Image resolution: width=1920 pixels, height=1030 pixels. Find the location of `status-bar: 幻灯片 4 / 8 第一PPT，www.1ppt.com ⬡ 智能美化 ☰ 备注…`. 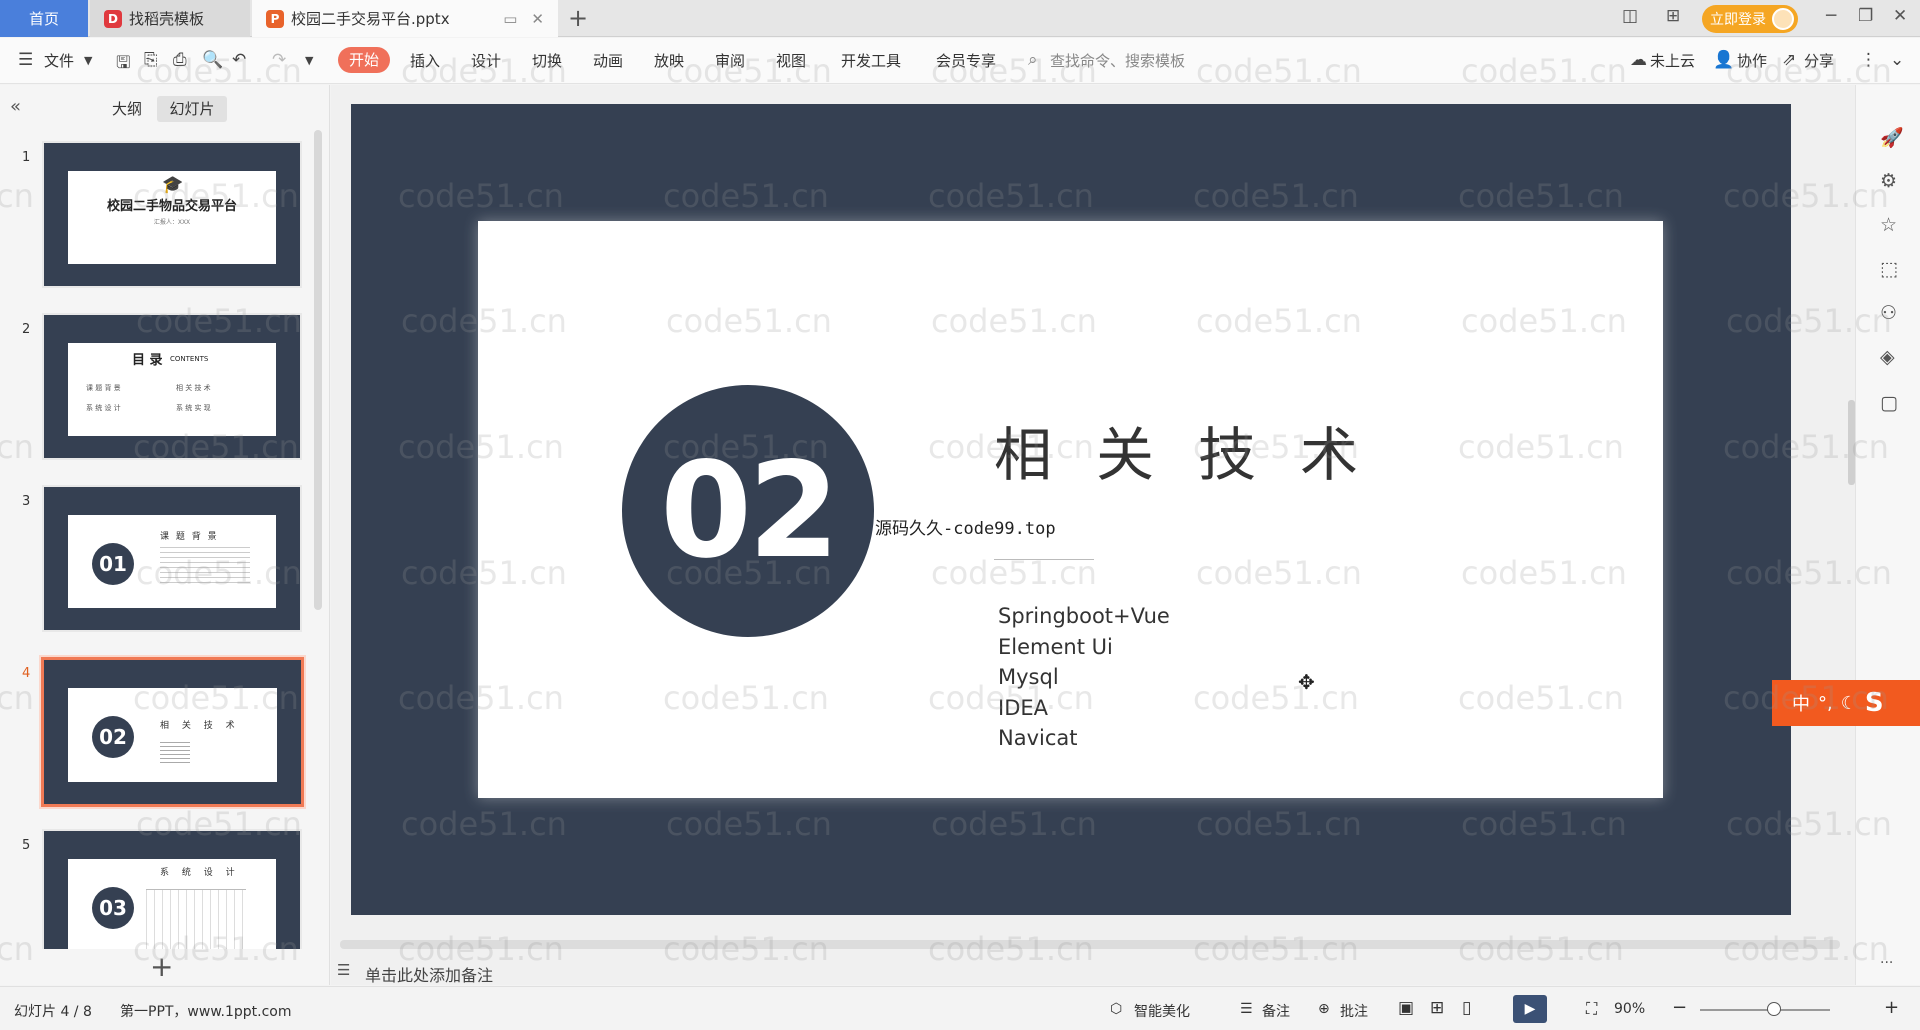

status-bar: 幻灯片 4 / 8 第一PPT，www.1ppt.com ⬡ 智能美化 ☰ 备注… is located at coordinates (960, 1008).